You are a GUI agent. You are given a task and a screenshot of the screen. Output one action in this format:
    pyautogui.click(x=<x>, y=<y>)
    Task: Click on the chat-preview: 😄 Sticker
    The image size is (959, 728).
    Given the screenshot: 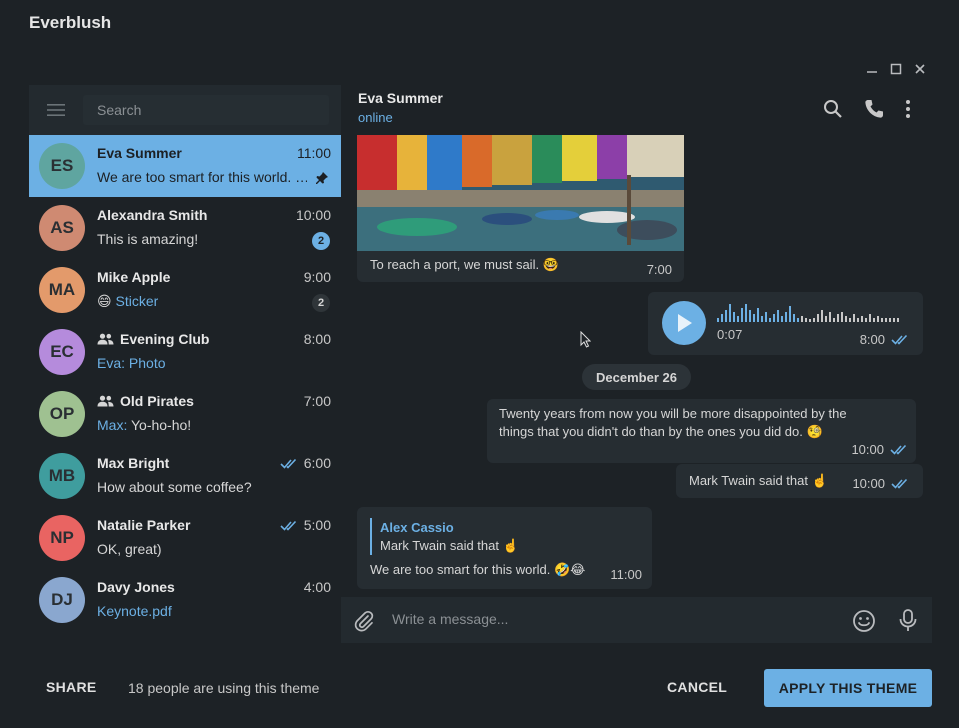 What is the action you would take?
    pyautogui.click(x=127, y=301)
    